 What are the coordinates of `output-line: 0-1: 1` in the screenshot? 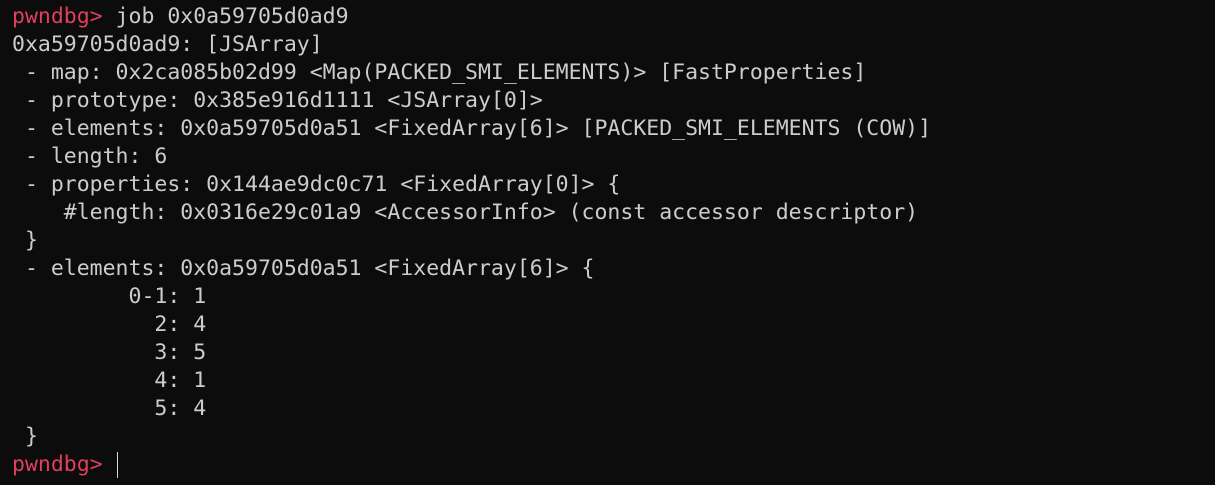 It's located at (109, 296).